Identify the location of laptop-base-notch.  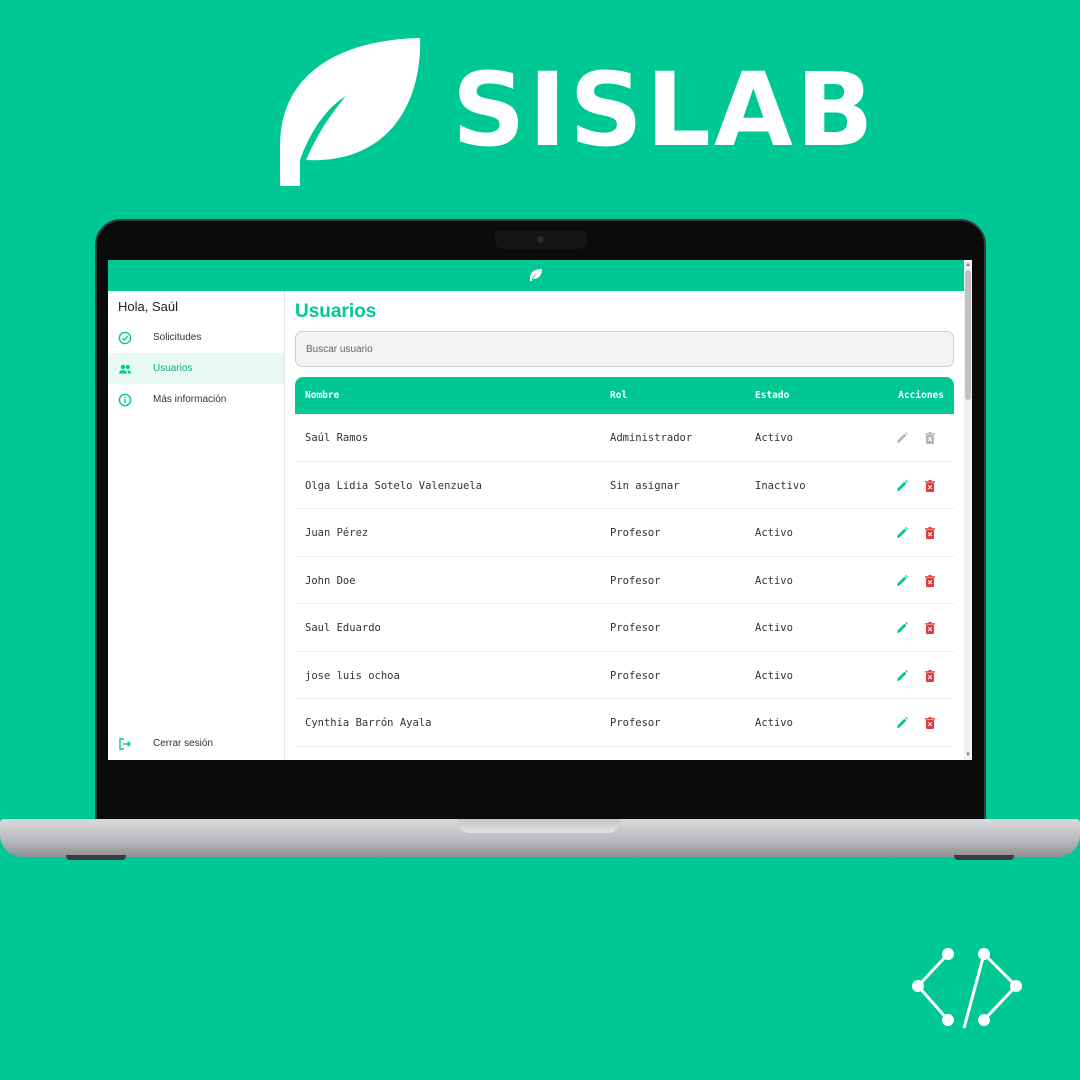
(539, 826).